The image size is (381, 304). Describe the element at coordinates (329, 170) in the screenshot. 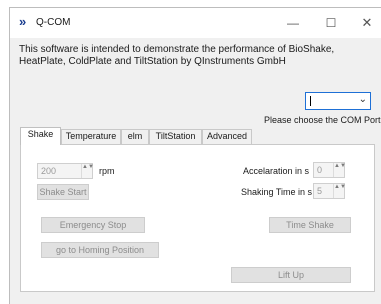

I see `acceleration-stepper: 0 ▲▼` at that location.